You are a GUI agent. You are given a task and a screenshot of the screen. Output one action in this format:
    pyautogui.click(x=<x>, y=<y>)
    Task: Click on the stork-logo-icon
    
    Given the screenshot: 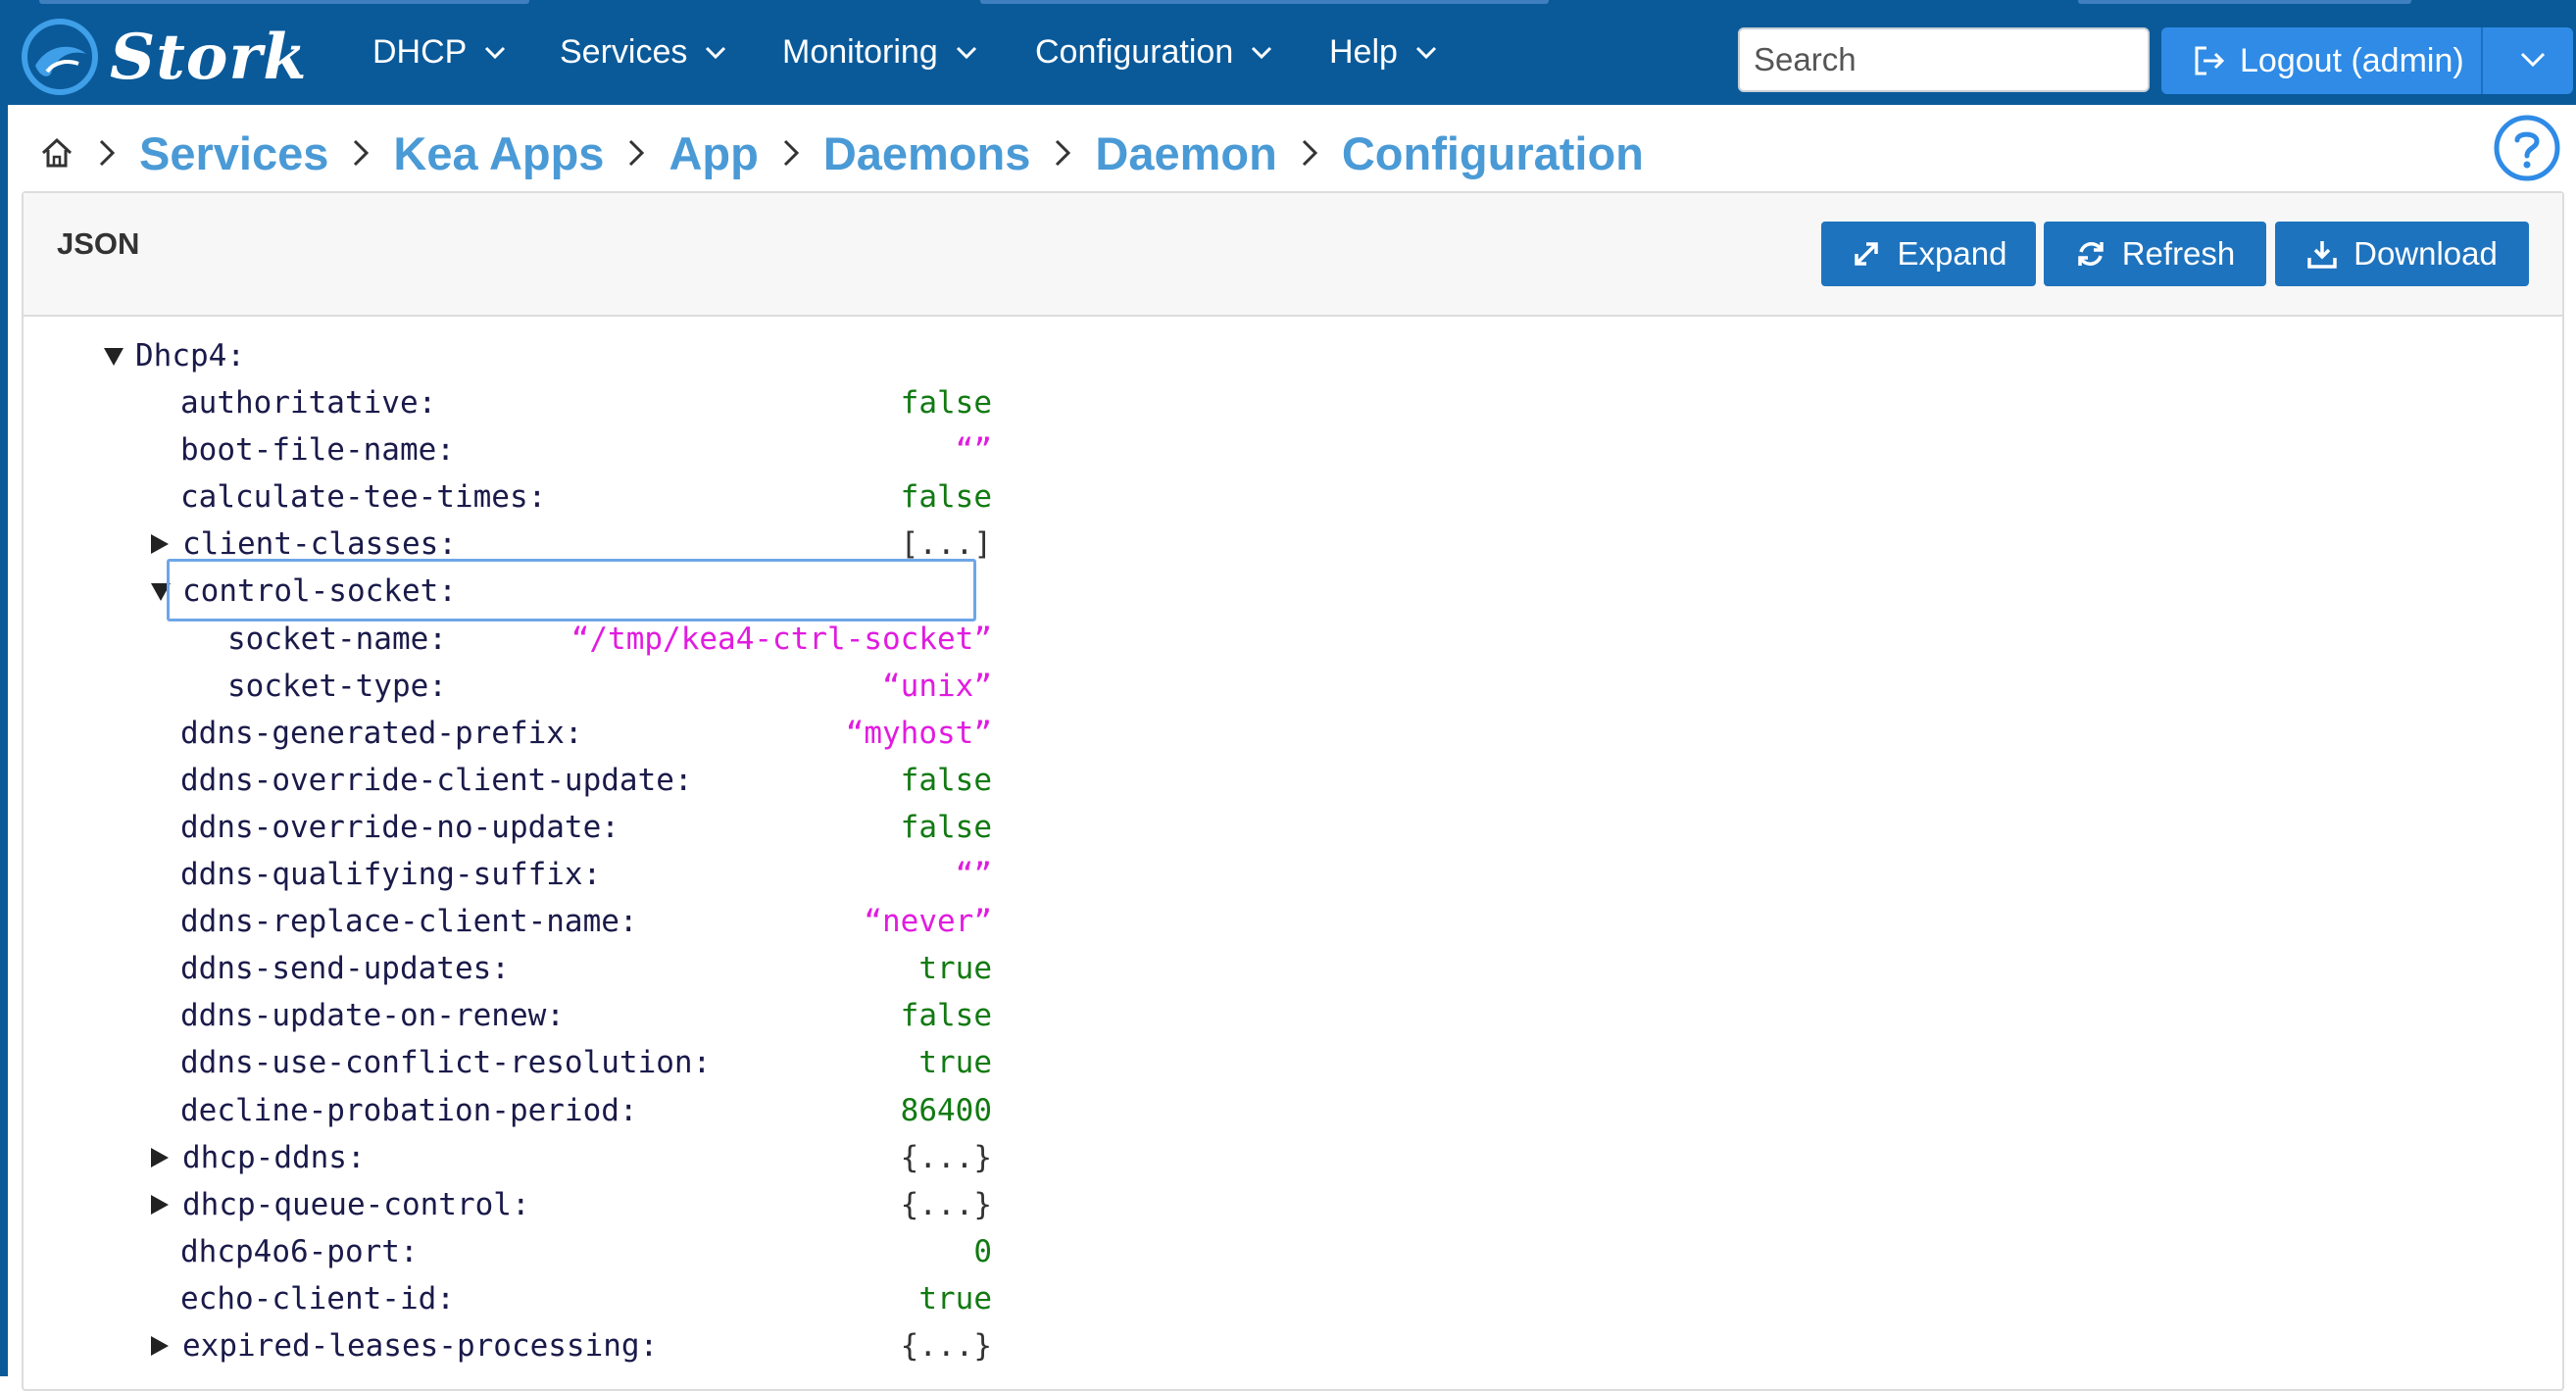 What is the action you would take?
    pyautogui.click(x=60, y=57)
    